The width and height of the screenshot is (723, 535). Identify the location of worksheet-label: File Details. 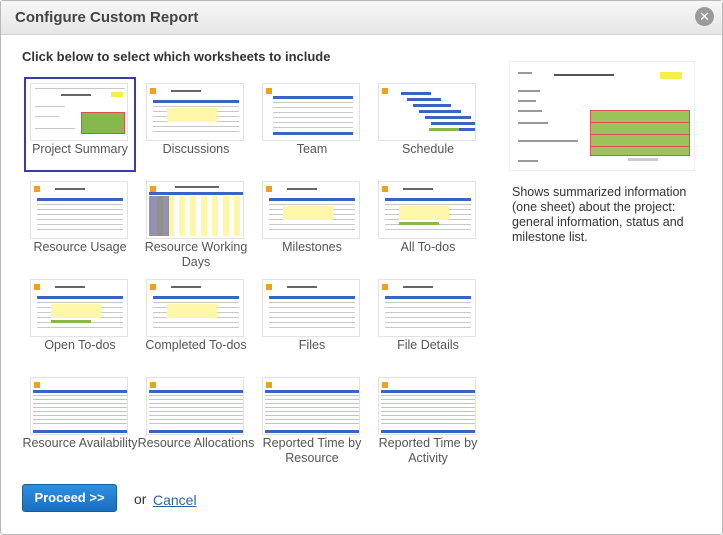
(428, 345).